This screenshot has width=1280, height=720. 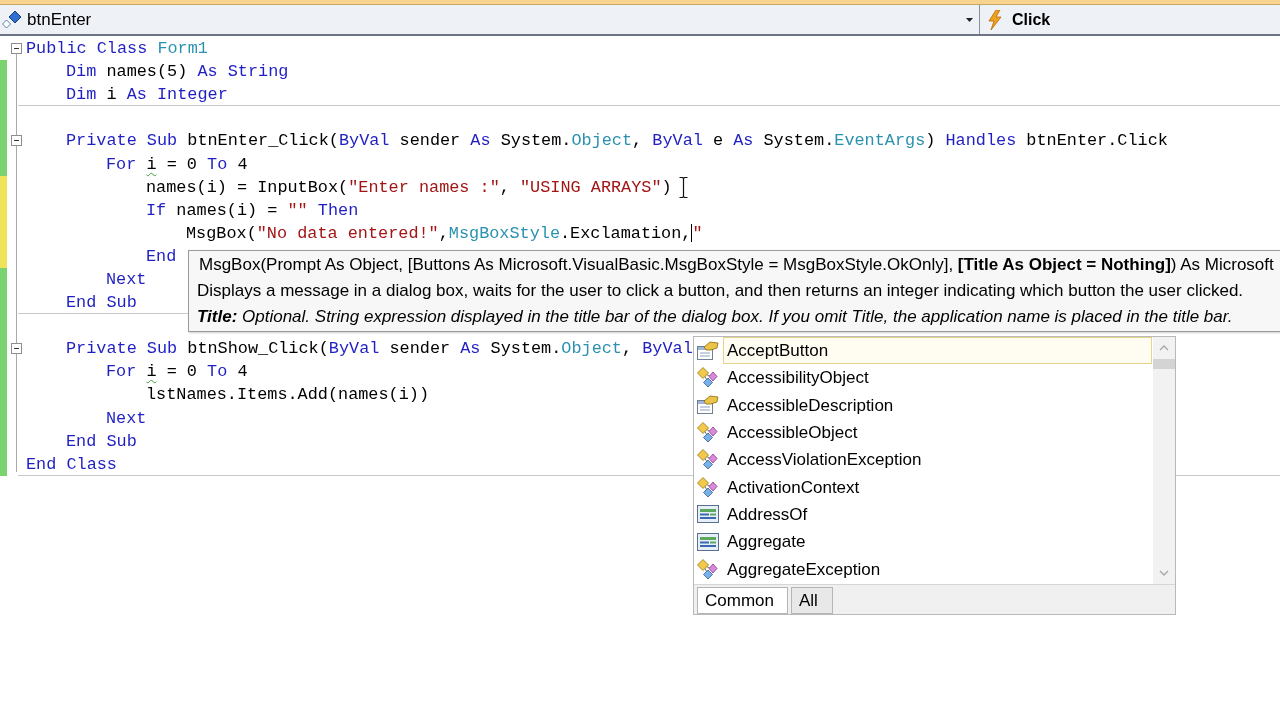 I want to click on completion-item: ActivationContext, so click(x=937, y=487).